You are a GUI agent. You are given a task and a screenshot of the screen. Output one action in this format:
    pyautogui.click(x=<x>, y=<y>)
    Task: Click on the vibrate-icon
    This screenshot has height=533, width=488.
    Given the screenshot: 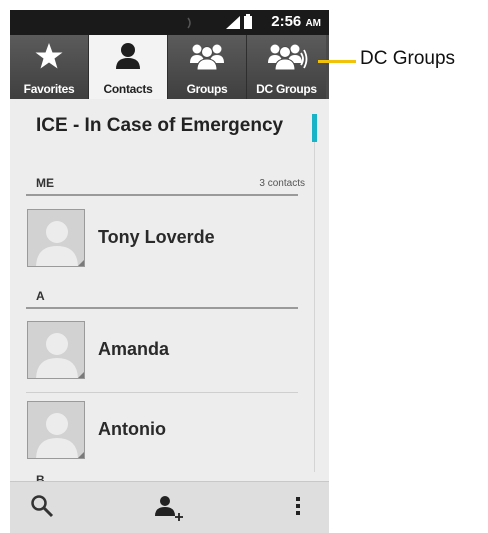 What is the action you would take?
    pyautogui.click(x=189, y=23)
    